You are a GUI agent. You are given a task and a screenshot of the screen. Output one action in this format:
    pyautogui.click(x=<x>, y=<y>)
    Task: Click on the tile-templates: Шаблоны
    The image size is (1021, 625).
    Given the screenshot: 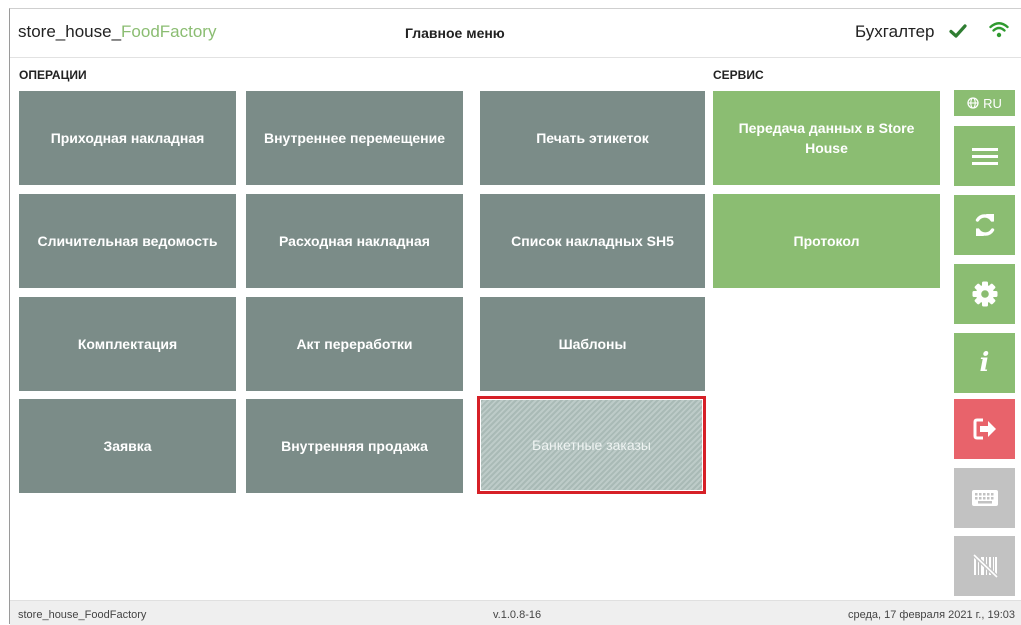 What is the action you would take?
    pyautogui.click(x=592, y=344)
    